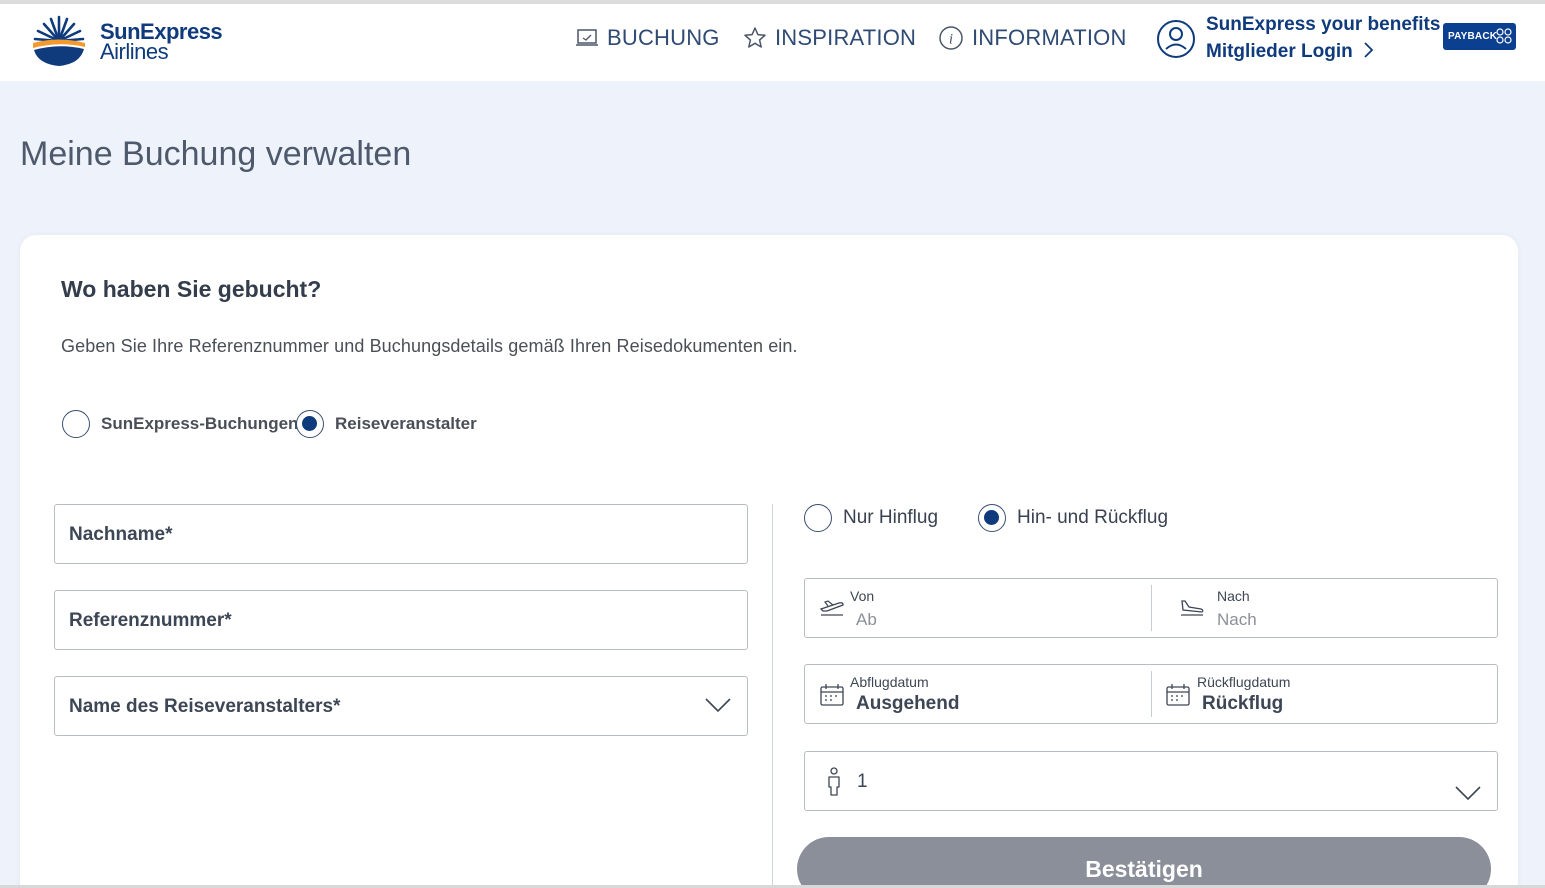 Image resolution: width=1545 pixels, height=888 pixels. I want to click on sun-logo-icon, so click(59, 40).